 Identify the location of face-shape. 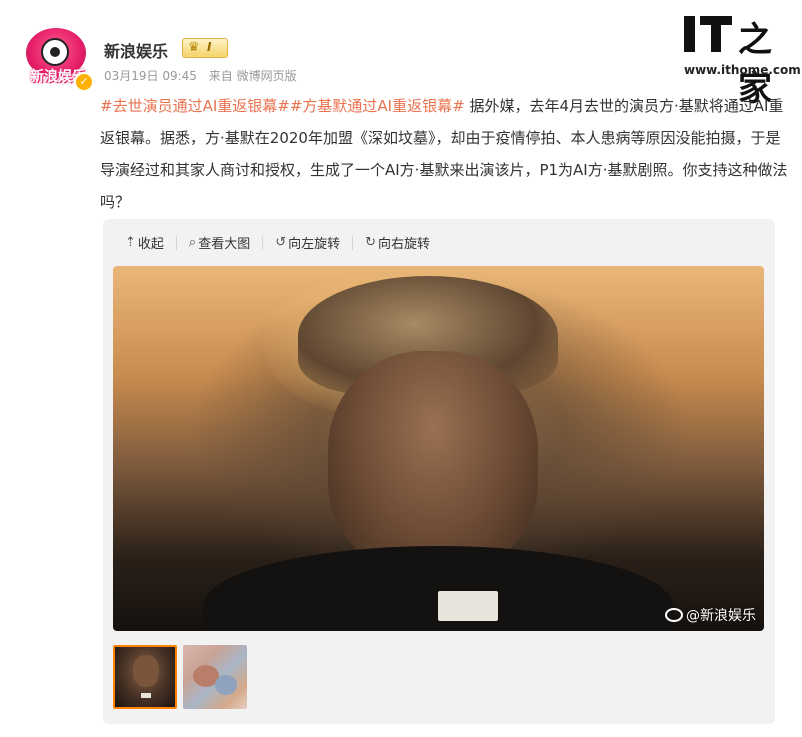
(433, 461).